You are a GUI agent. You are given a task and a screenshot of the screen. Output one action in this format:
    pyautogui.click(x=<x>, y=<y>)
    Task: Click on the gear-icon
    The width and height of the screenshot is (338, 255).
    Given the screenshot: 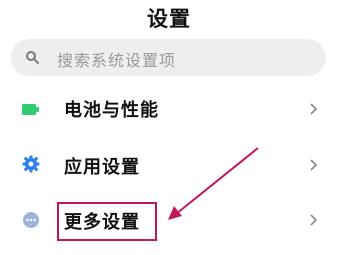 What is the action you would take?
    pyautogui.click(x=31, y=164)
    